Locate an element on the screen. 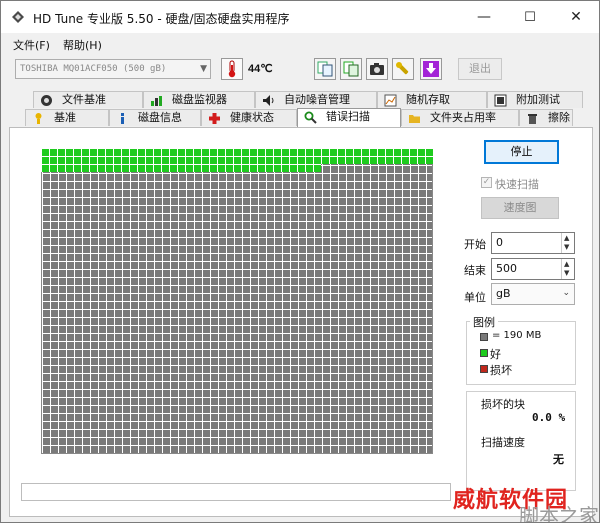 The width and height of the screenshot is (600, 523). end-value: 500 is located at coordinates (506, 268).